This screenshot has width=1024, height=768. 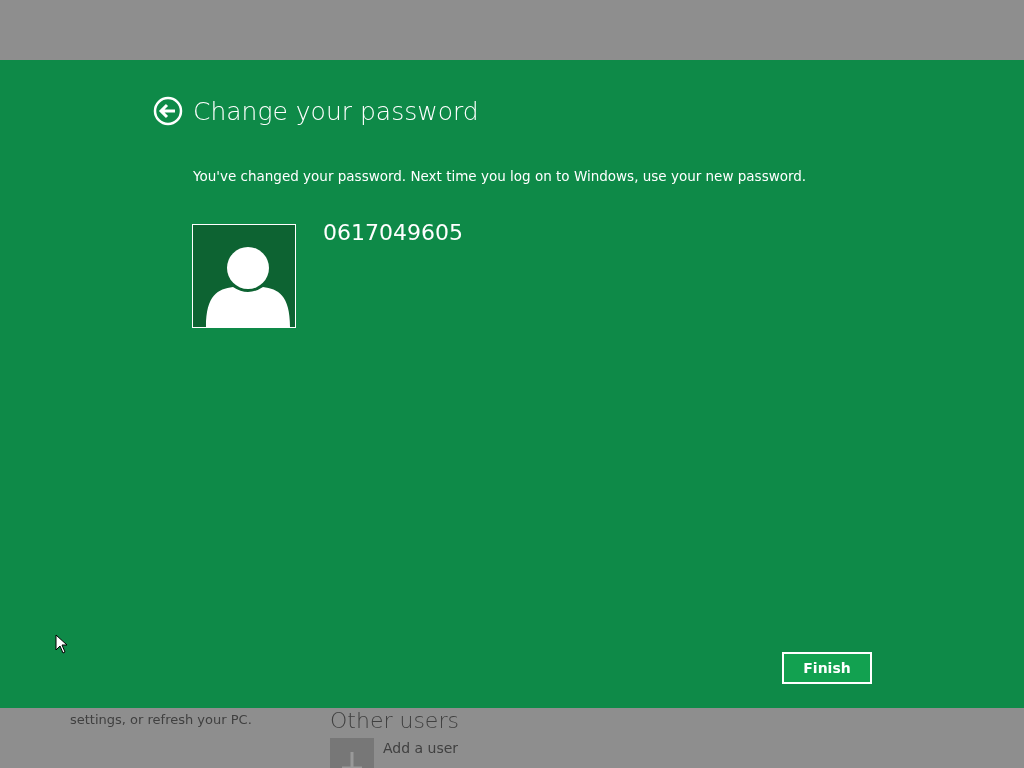 What do you see at coordinates (61, 644) in the screenshot?
I see `mouse-pointer-icon` at bounding box center [61, 644].